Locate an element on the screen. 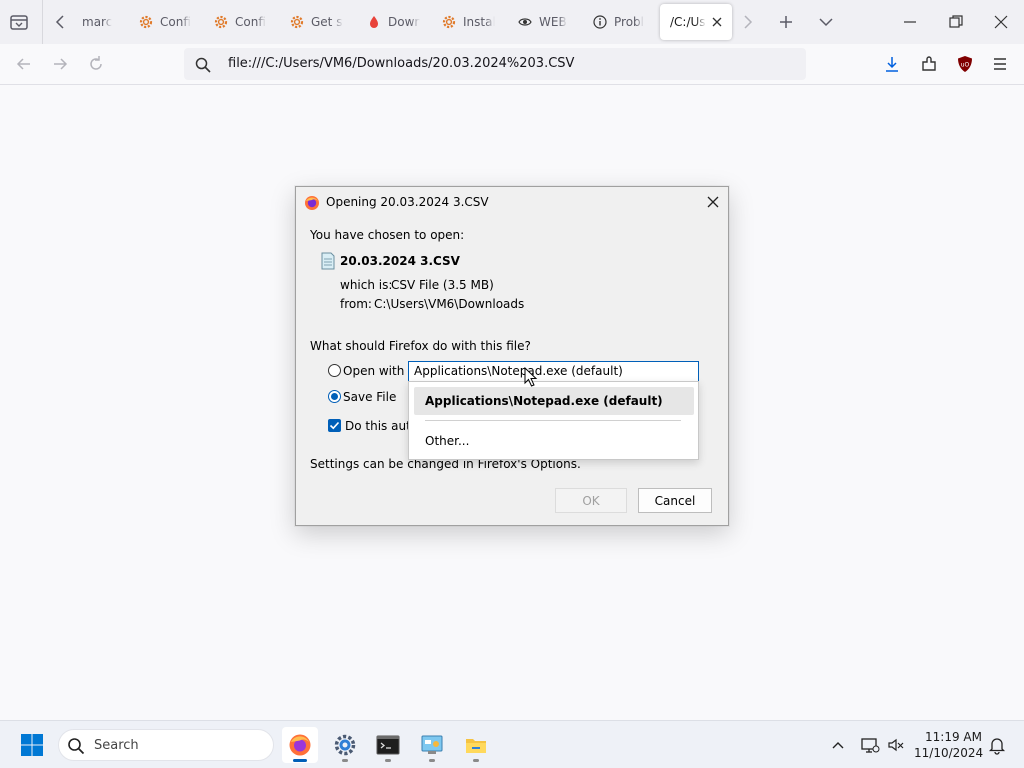 The width and height of the screenshot is (1024, 768). taskbar-terminal is located at coordinates (388, 745).